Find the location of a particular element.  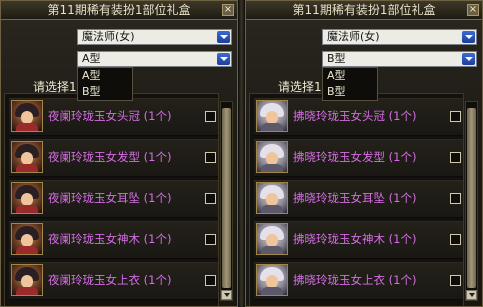

list-item: 夜阑玲珑玉女耳坠 (1个) is located at coordinates (113, 199).